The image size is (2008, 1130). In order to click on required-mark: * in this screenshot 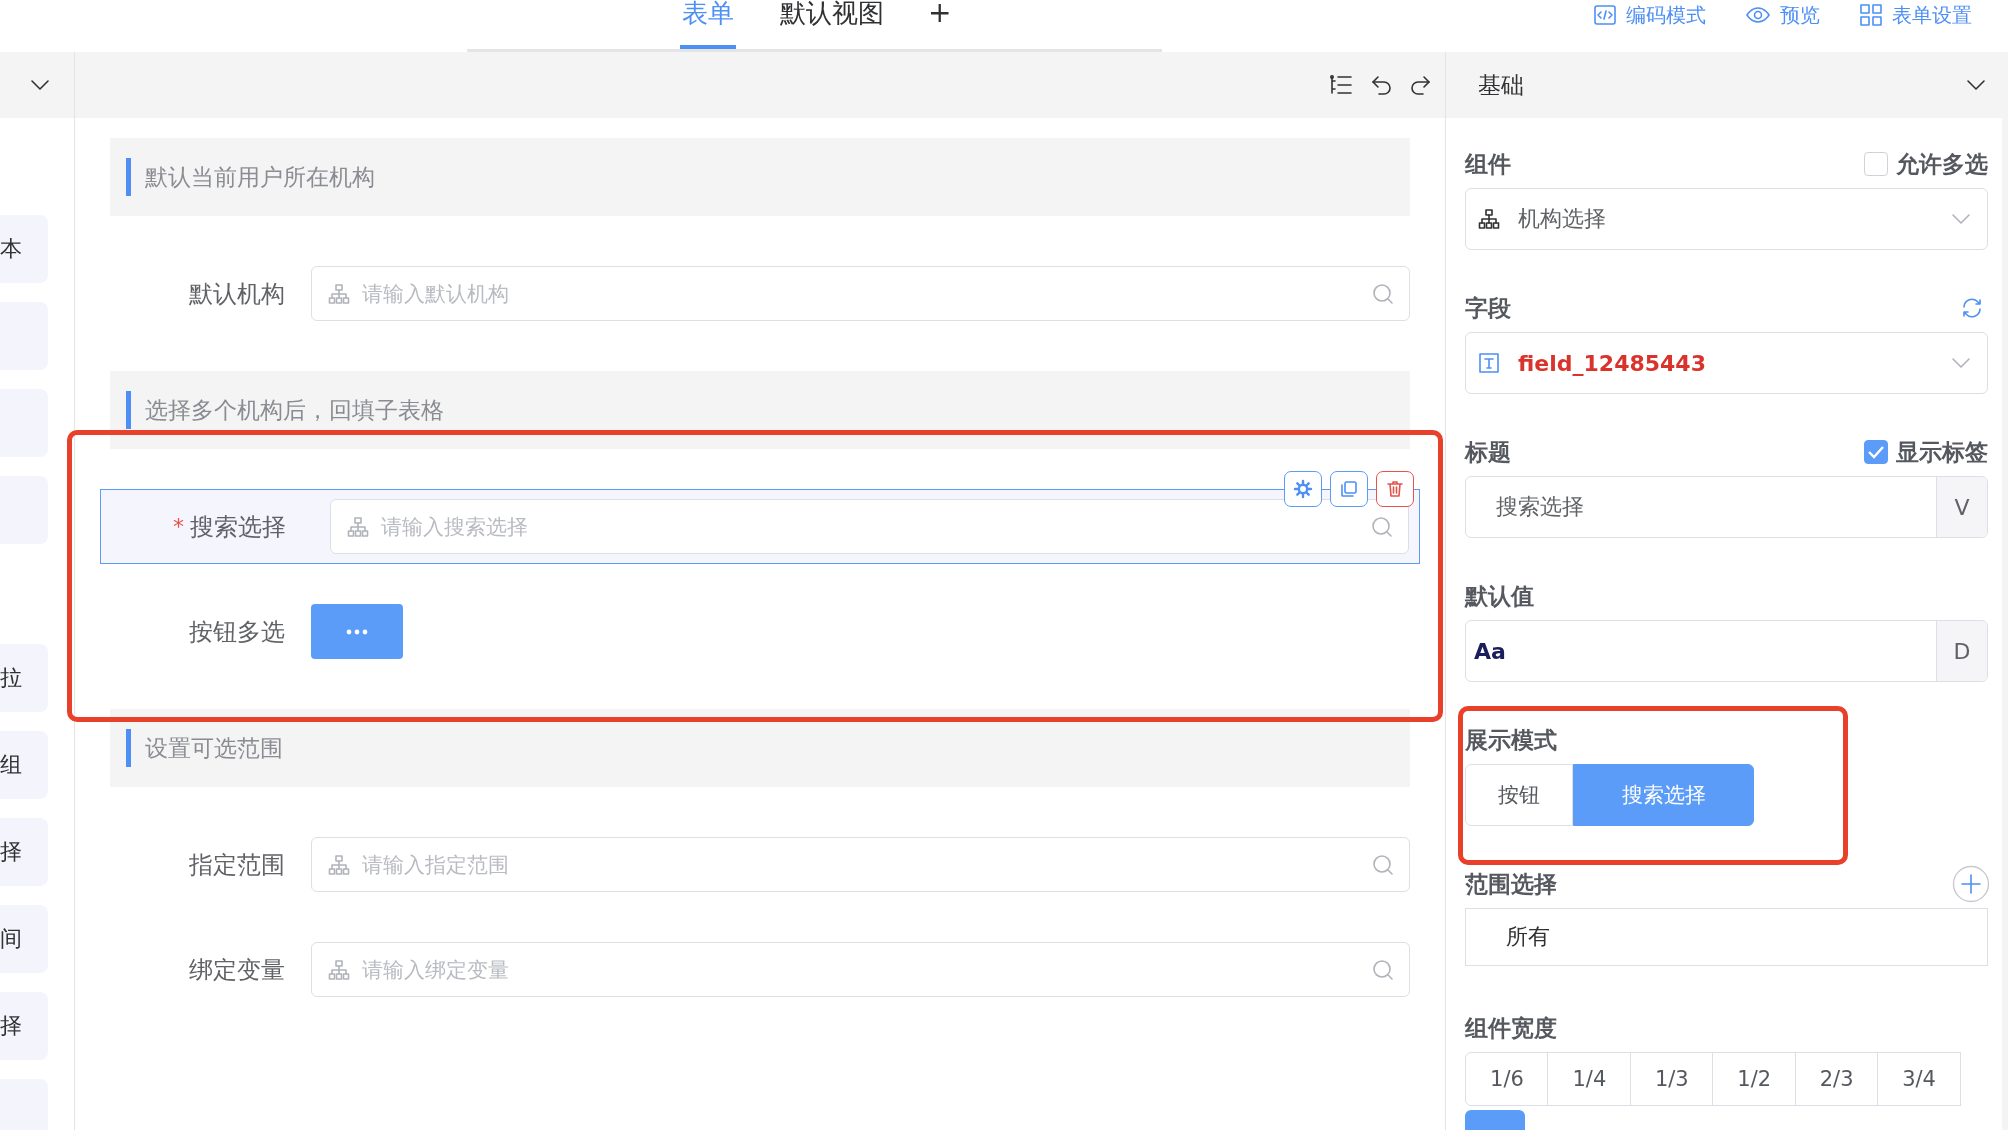, I will do `click(178, 526)`.